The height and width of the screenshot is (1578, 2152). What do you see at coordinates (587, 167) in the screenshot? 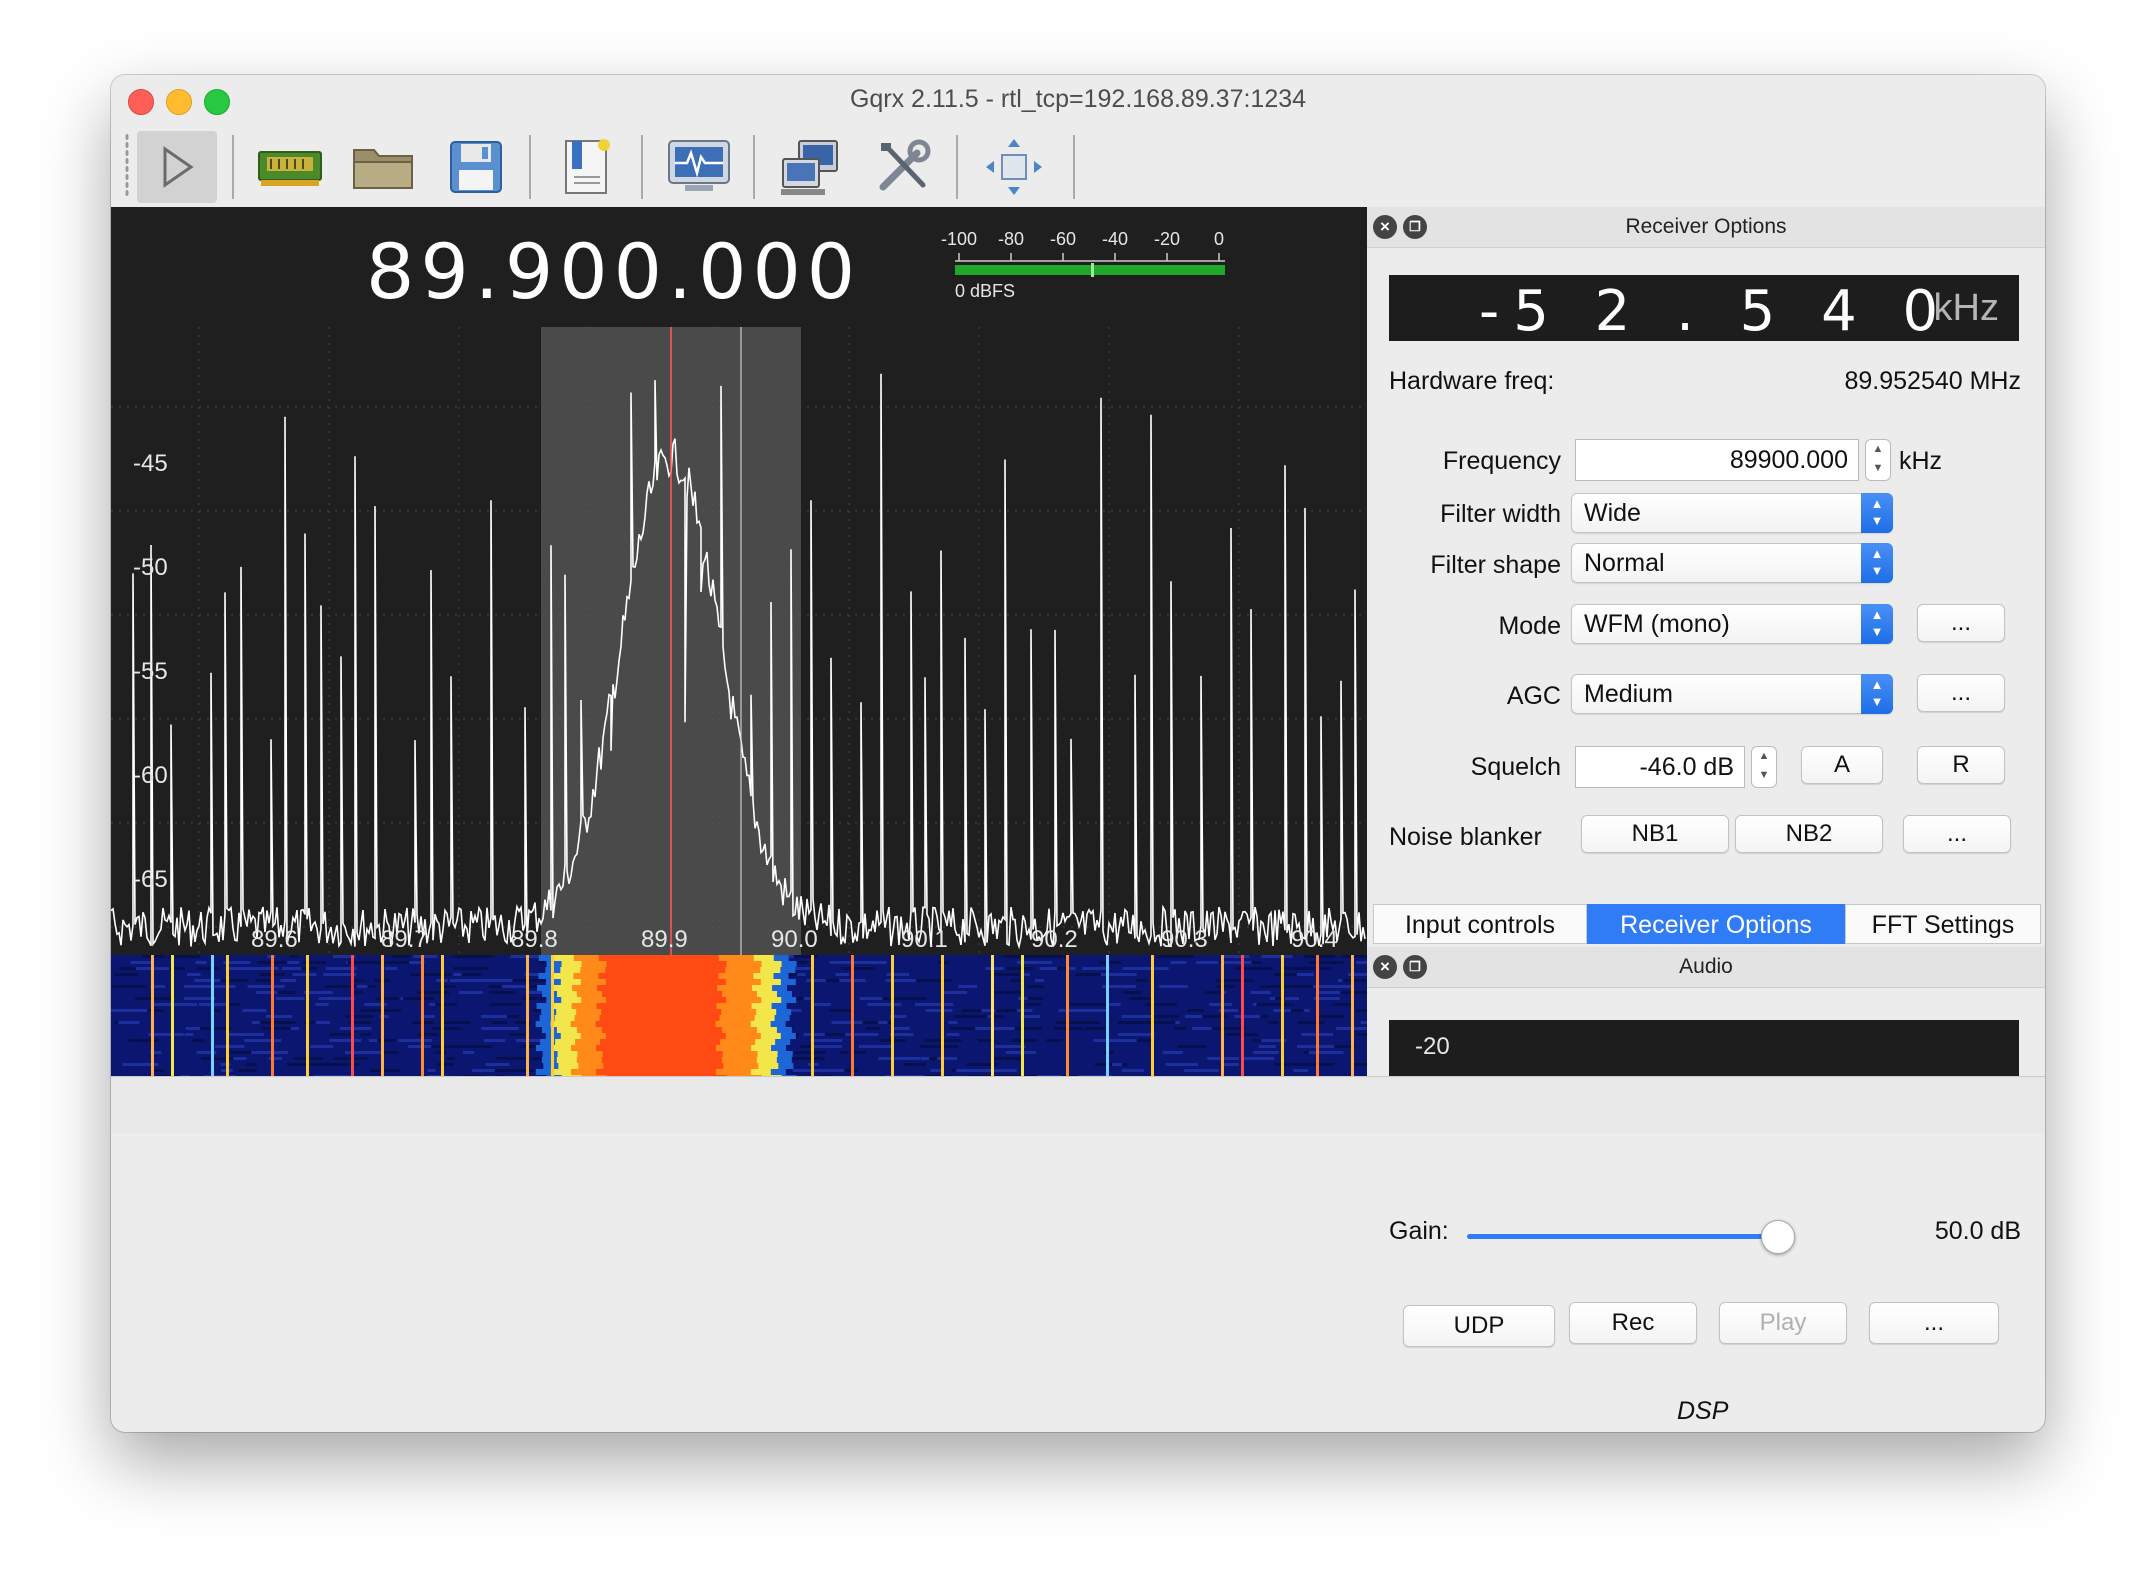
I see `bookmarks-button` at bounding box center [587, 167].